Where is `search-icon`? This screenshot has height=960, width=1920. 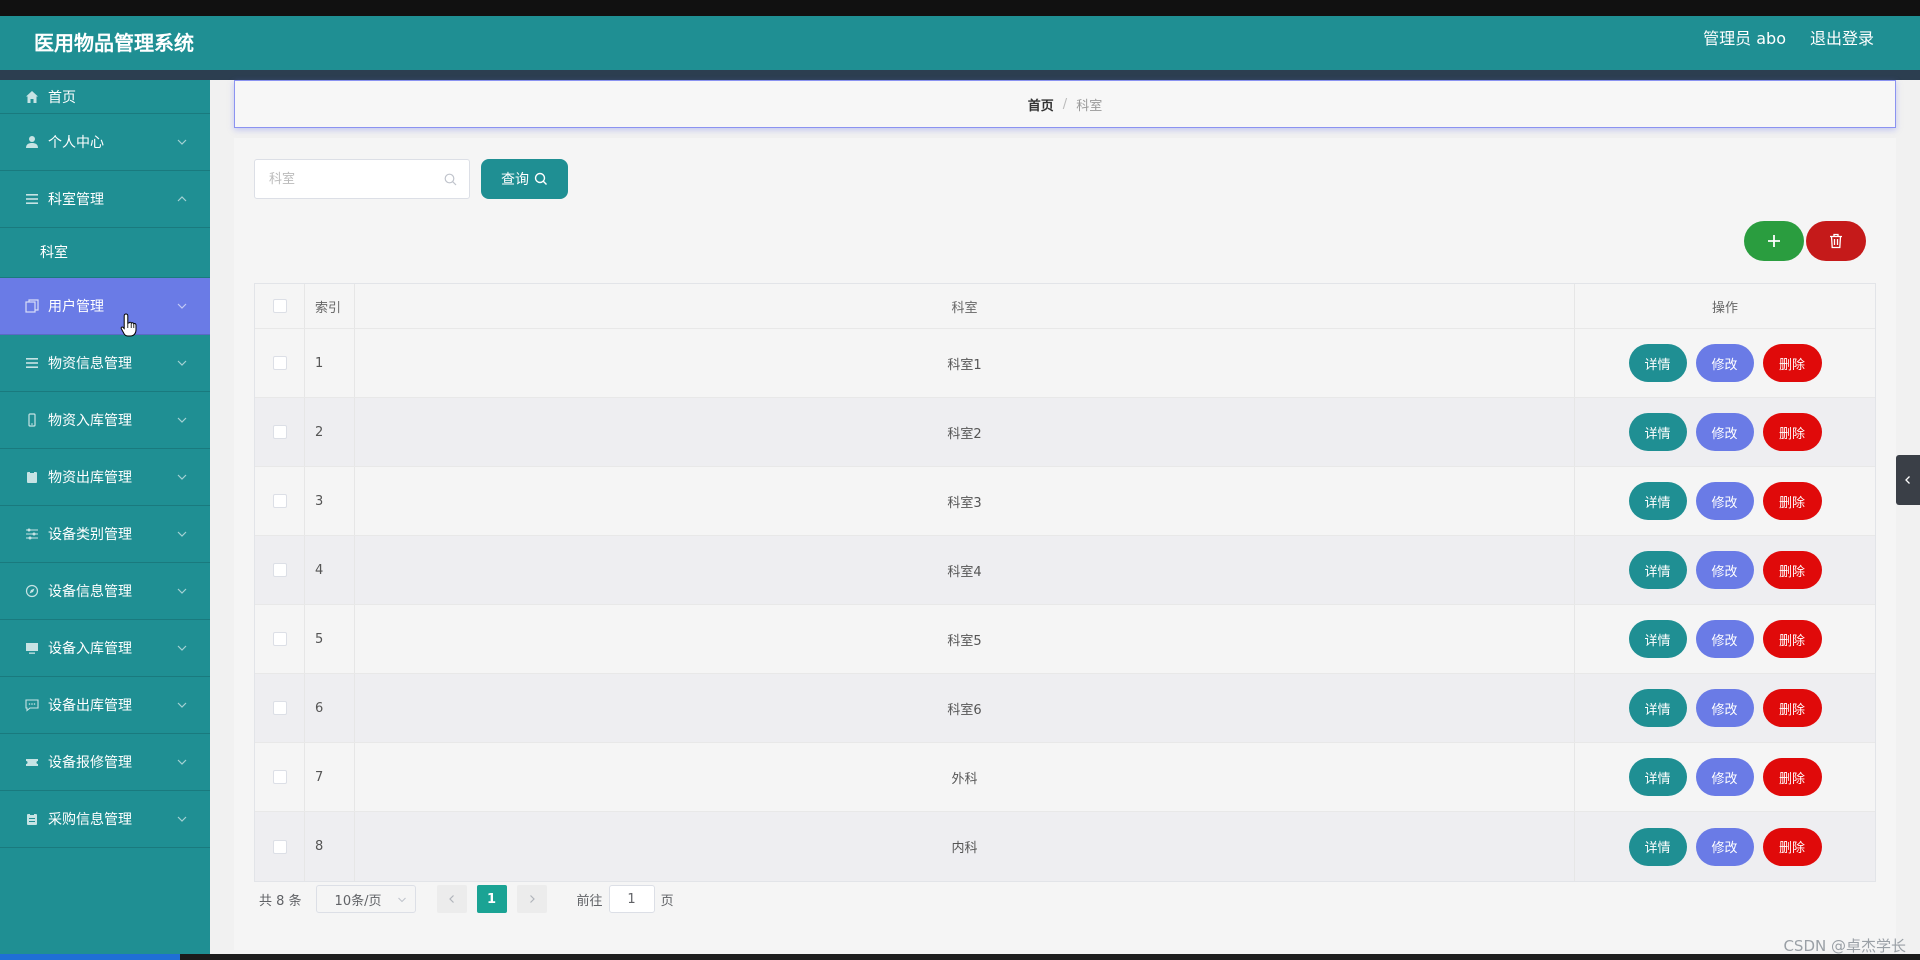
search-icon is located at coordinates (540, 178).